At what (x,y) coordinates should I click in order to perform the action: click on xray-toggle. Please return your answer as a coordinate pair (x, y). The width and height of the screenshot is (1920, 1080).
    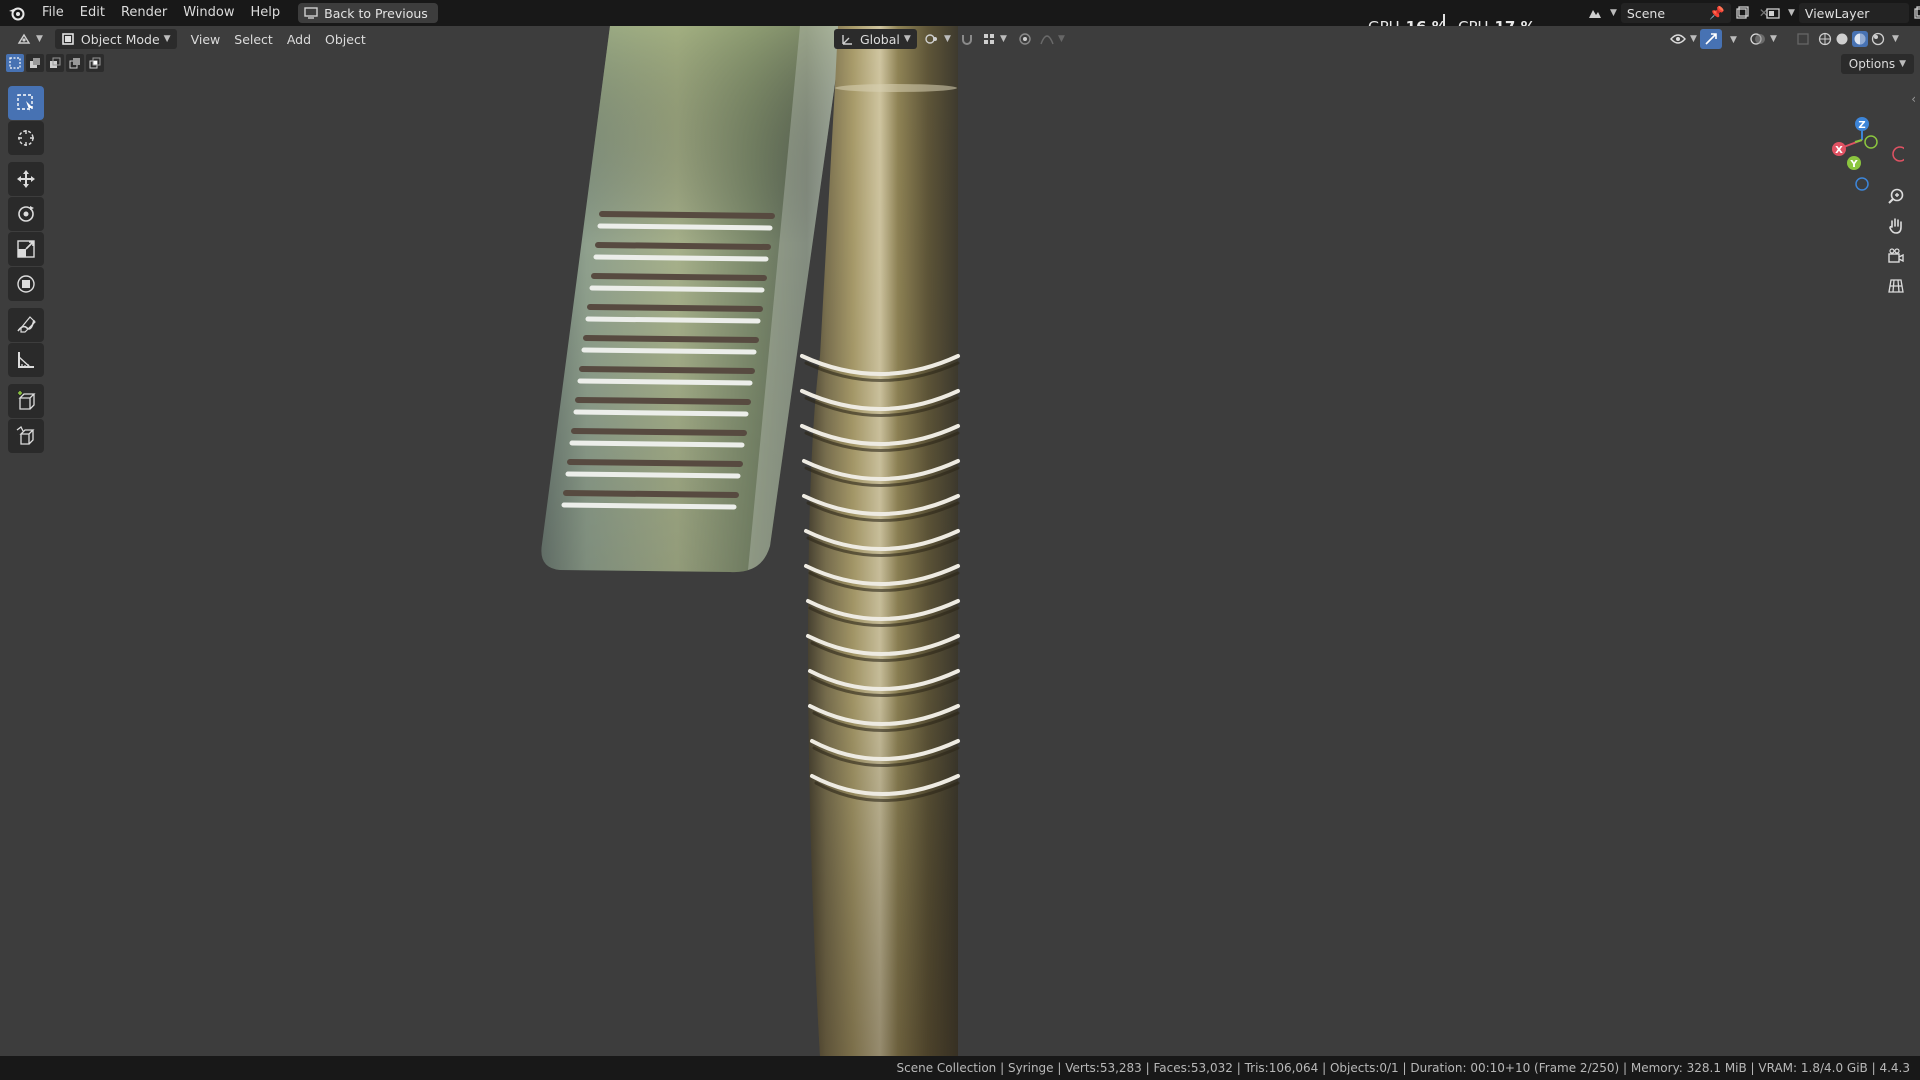
    Looking at the image, I should click on (1803, 39).